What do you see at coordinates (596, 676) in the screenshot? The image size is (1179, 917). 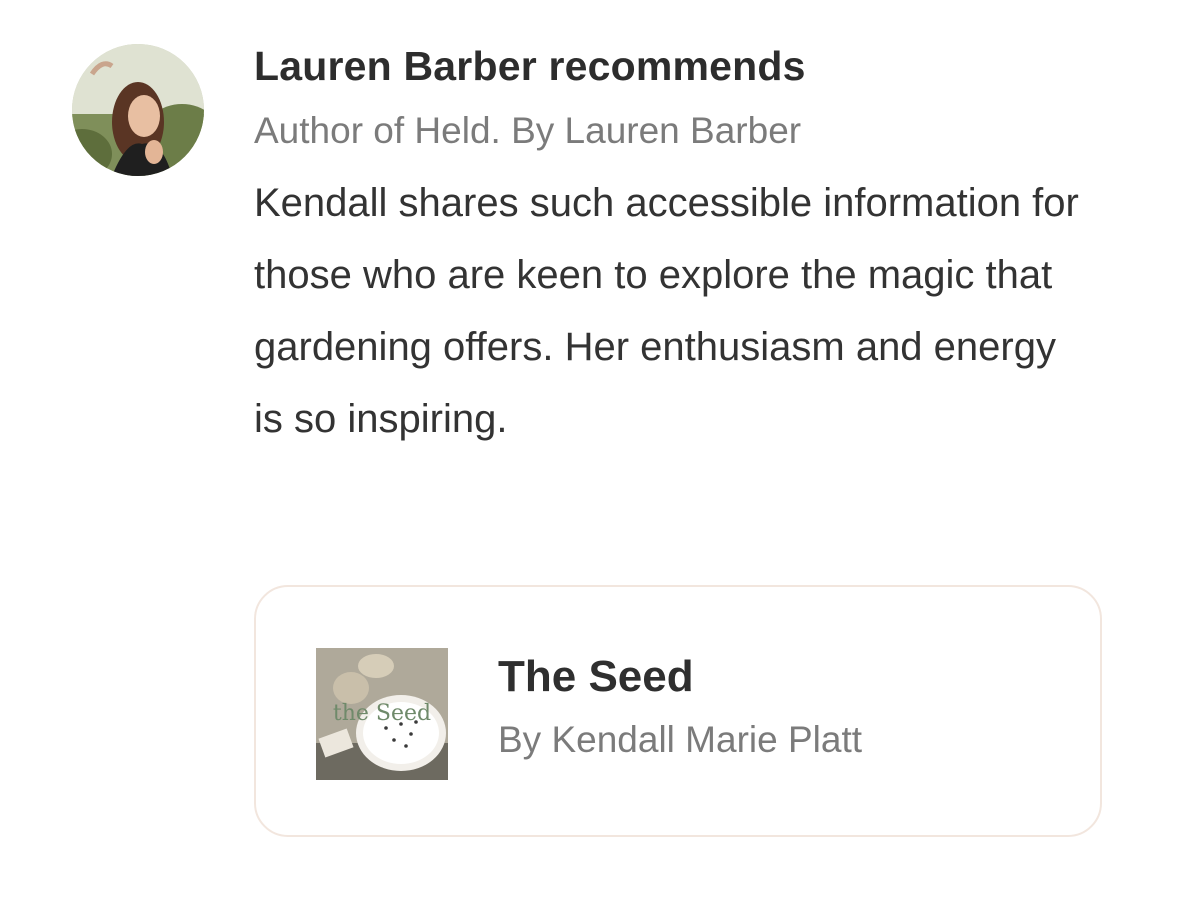 I see `publication-title: The Seed` at bounding box center [596, 676].